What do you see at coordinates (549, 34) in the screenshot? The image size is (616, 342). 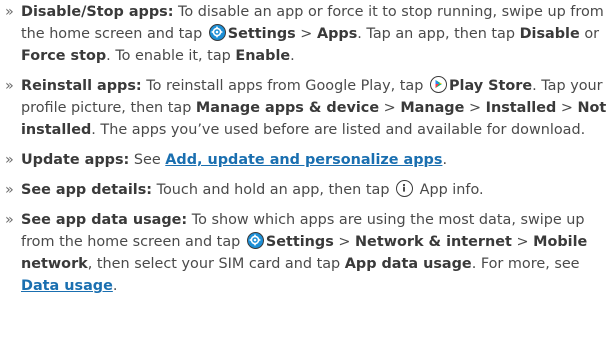 I see `disable-label: Disable` at bounding box center [549, 34].